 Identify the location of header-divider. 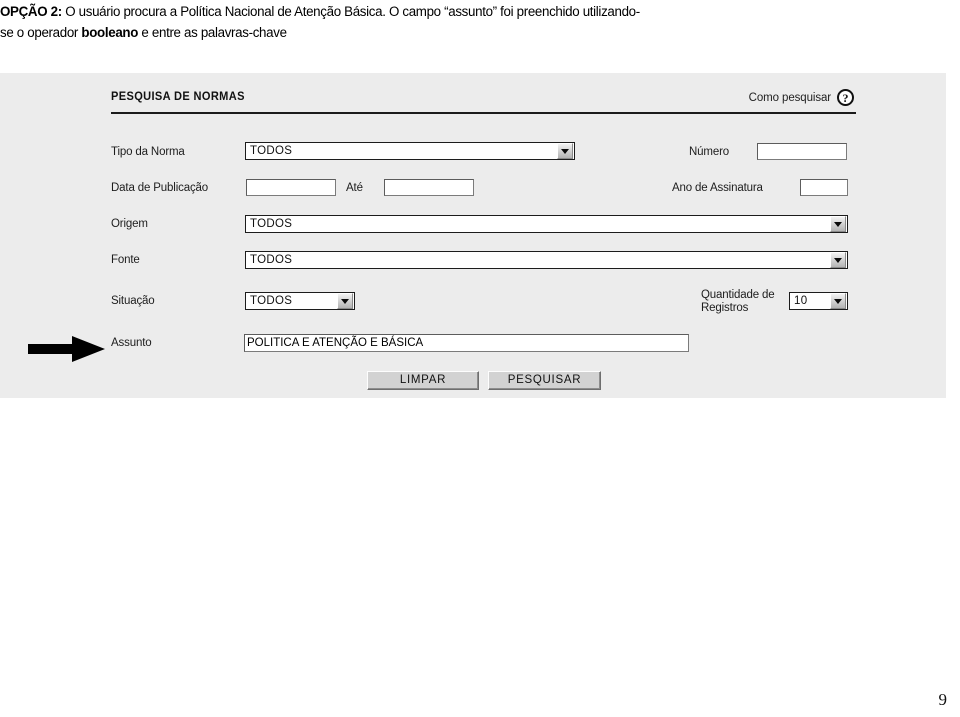
(483, 113).